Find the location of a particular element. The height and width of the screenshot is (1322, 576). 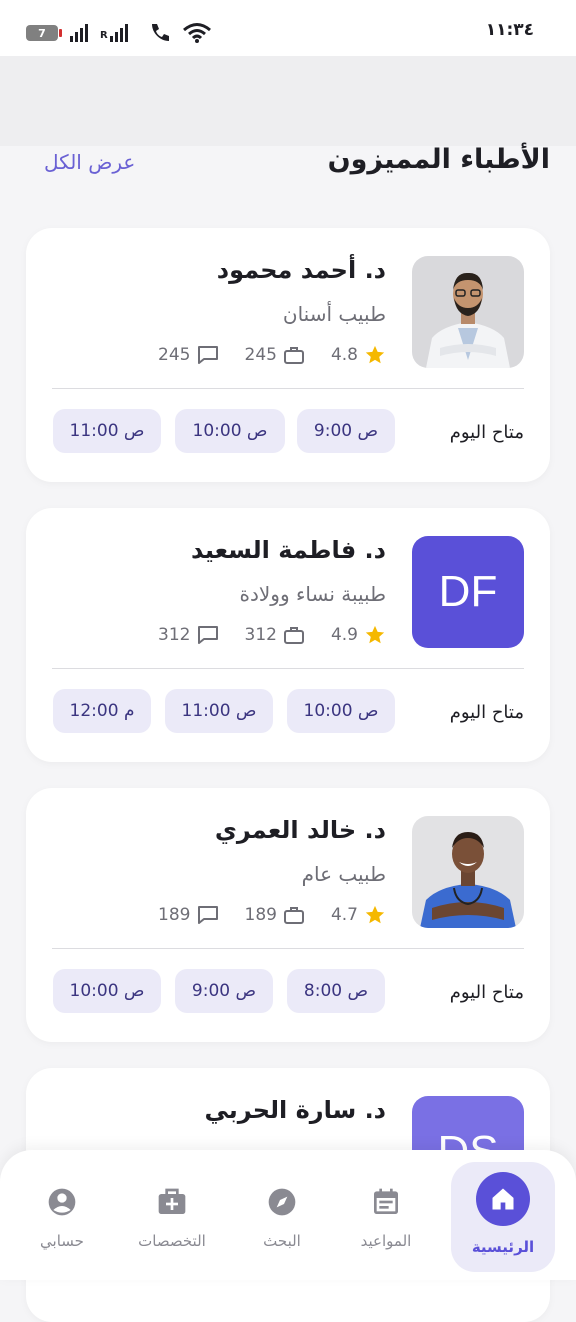

nav-account: حسابي is located at coordinates (62, 1217).